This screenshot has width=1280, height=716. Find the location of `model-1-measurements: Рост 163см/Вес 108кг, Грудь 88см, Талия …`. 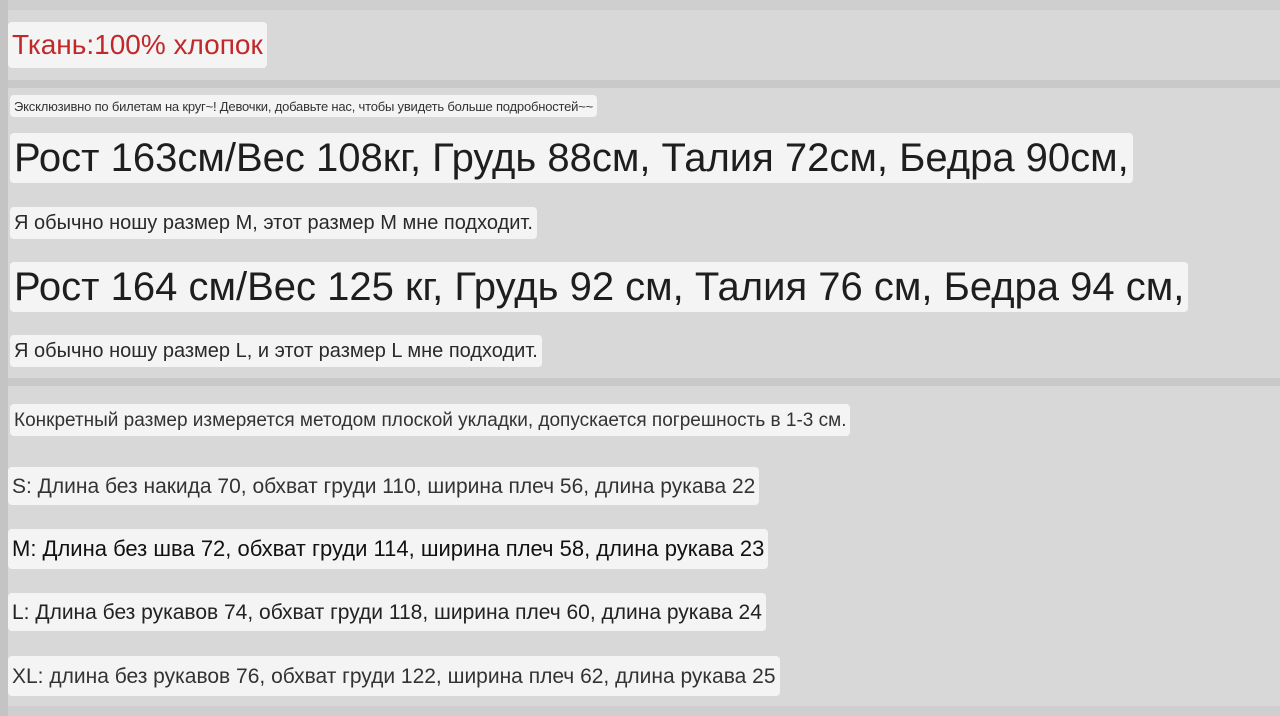

model-1-measurements: Рост 163см/Вес 108кг, Грудь 88см, Талия … is located at coordinates (571, 158).